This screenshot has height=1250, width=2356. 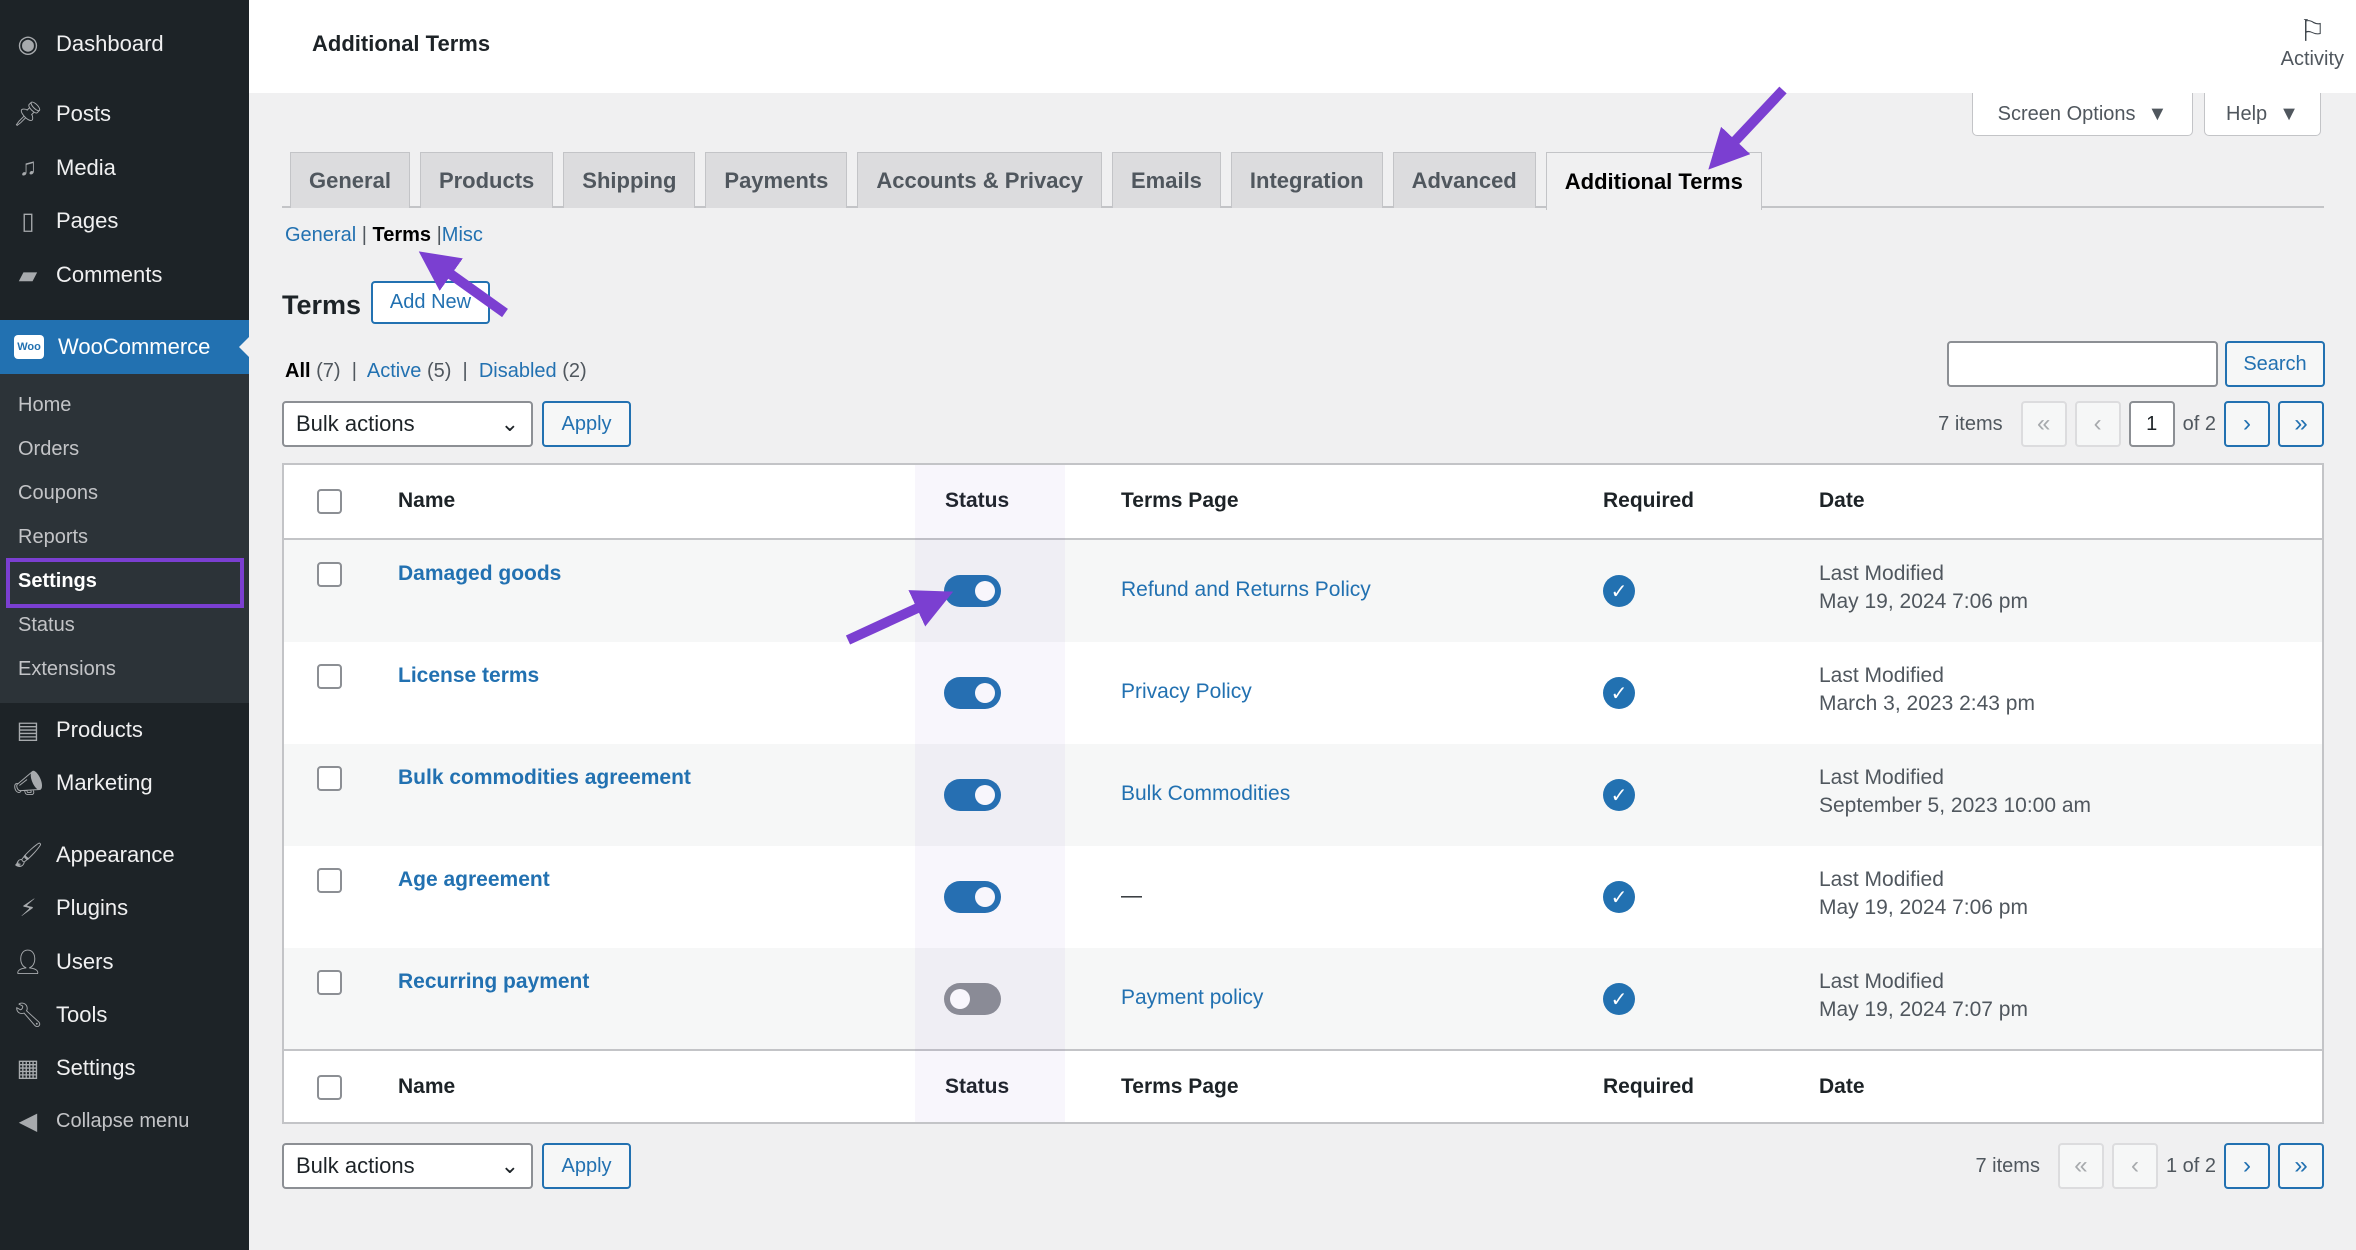 What do you see at coordinates (979, 180) in the screenshot?
I see `tab-accounts-privacy: Accounts & Privacy` at bounding box center [979, 180].